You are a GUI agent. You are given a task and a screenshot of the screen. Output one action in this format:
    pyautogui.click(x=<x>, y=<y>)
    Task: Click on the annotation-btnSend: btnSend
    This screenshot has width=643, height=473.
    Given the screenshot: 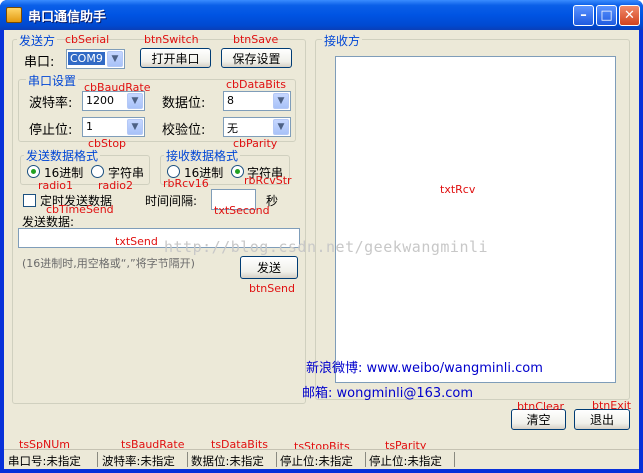 What is the action you would take?
    pyautogui.click(x=272, y=288)
    